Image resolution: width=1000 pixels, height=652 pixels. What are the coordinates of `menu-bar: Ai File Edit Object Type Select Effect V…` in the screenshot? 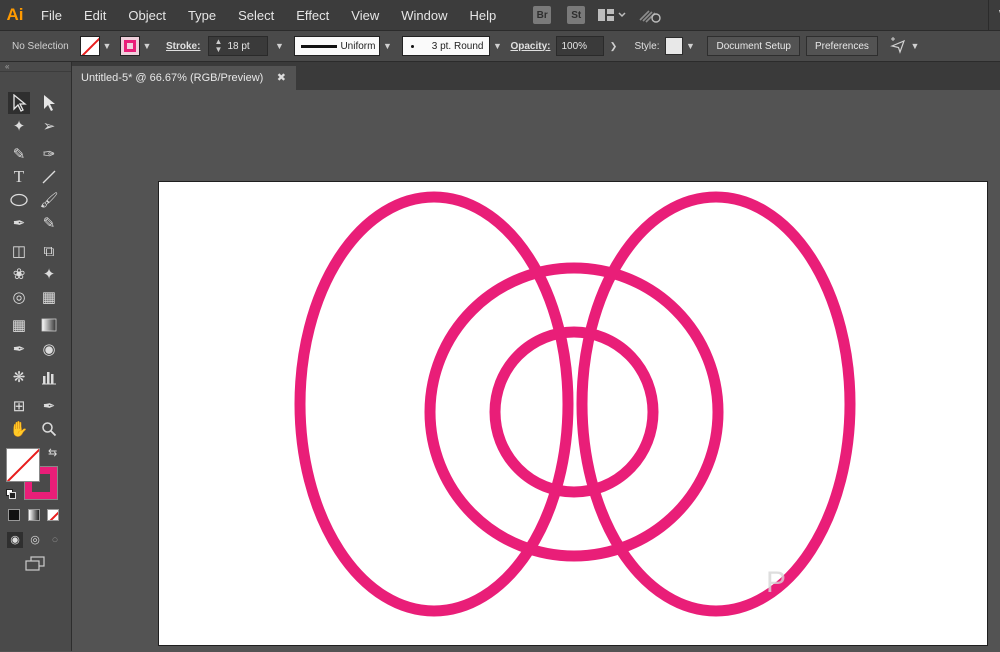 It's located at (500, 15).